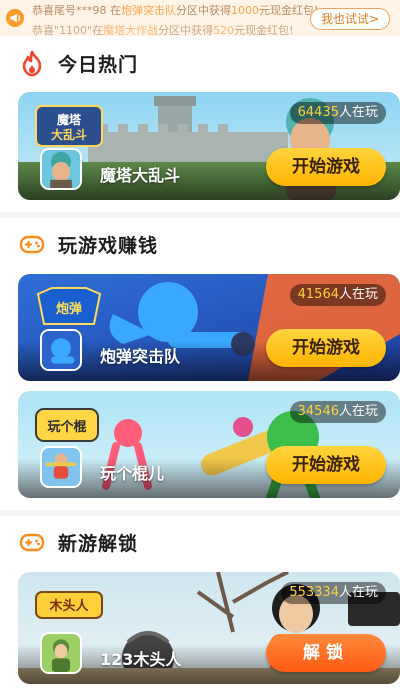 This screenshot has width=400, height=700. Describe the element at coordinates (141, 659) in the screenshot. I see `game-name: 123木头人` at that location.